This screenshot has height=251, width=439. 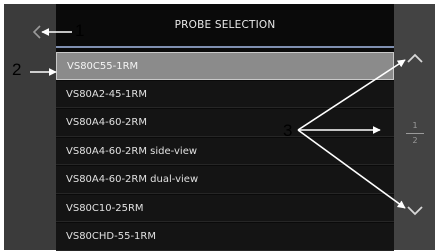 I want to click on list-item: VS80A2-45-1RM, so click(x=225, y=94).